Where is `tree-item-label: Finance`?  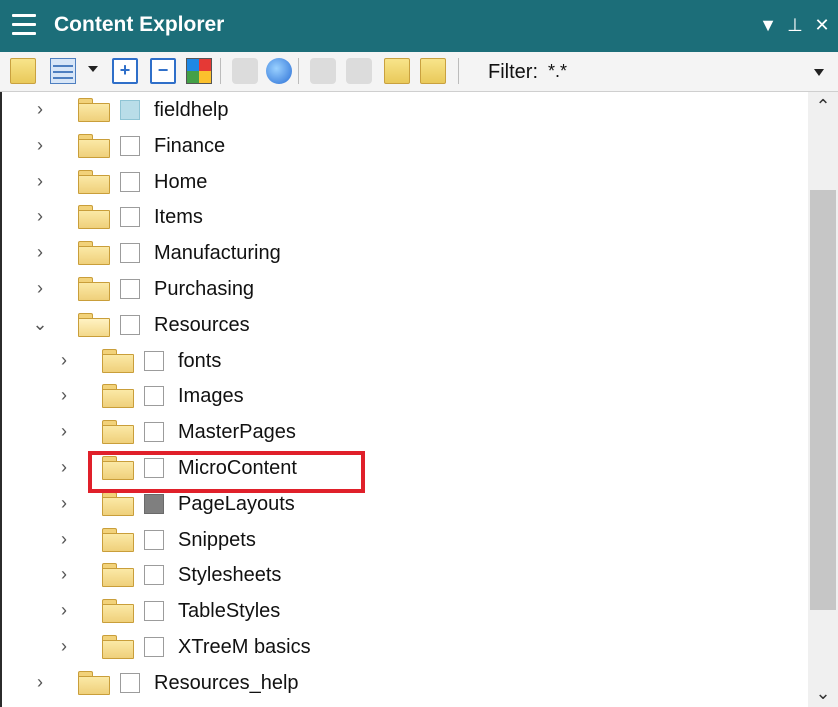 tree-item-label: Finance is located at coordinates (190, 145).